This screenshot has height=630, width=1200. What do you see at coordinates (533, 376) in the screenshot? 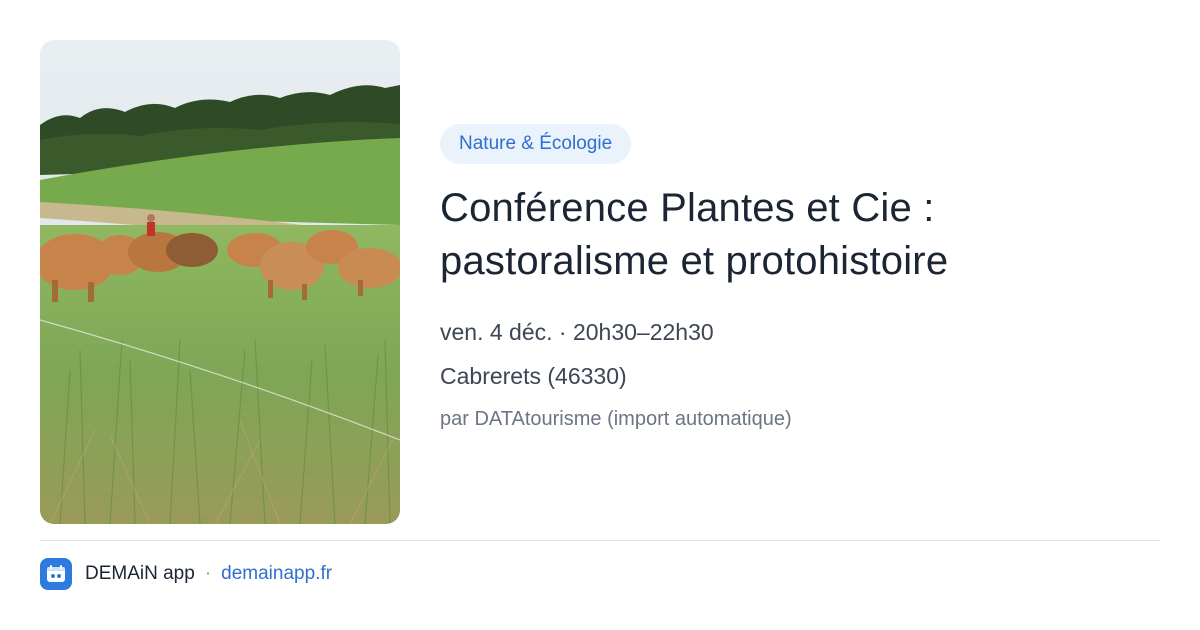
I see `event-location: Cabrerets (46330)` at bounding box center [533, 376].